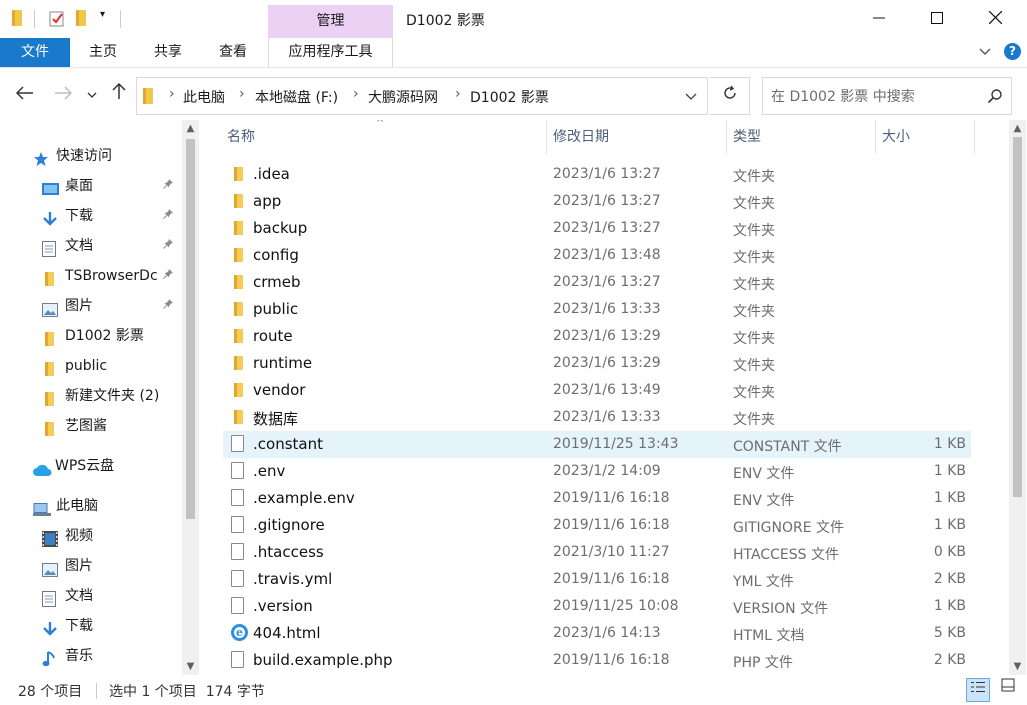 The image size is (1027, 705). I want to click on sidebar-item: 音乐, so click(90, 656).